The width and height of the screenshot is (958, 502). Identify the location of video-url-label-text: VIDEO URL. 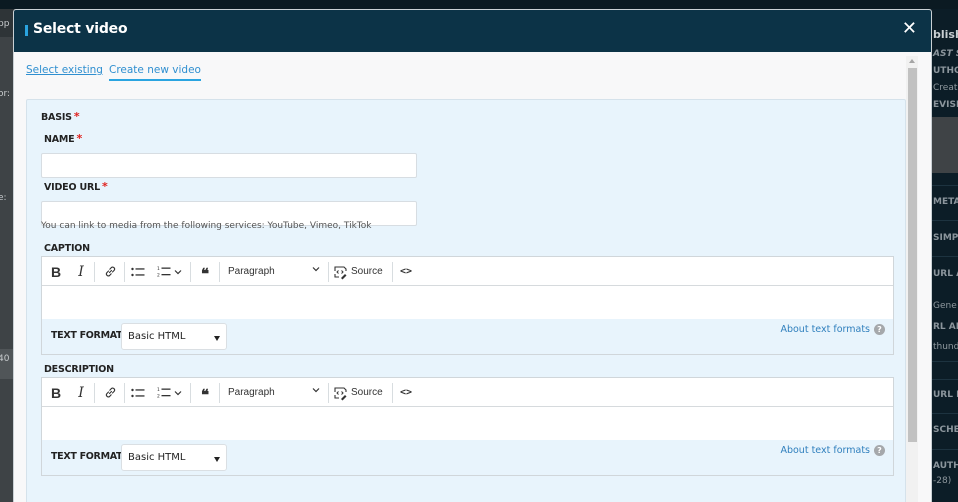
(72, 187).